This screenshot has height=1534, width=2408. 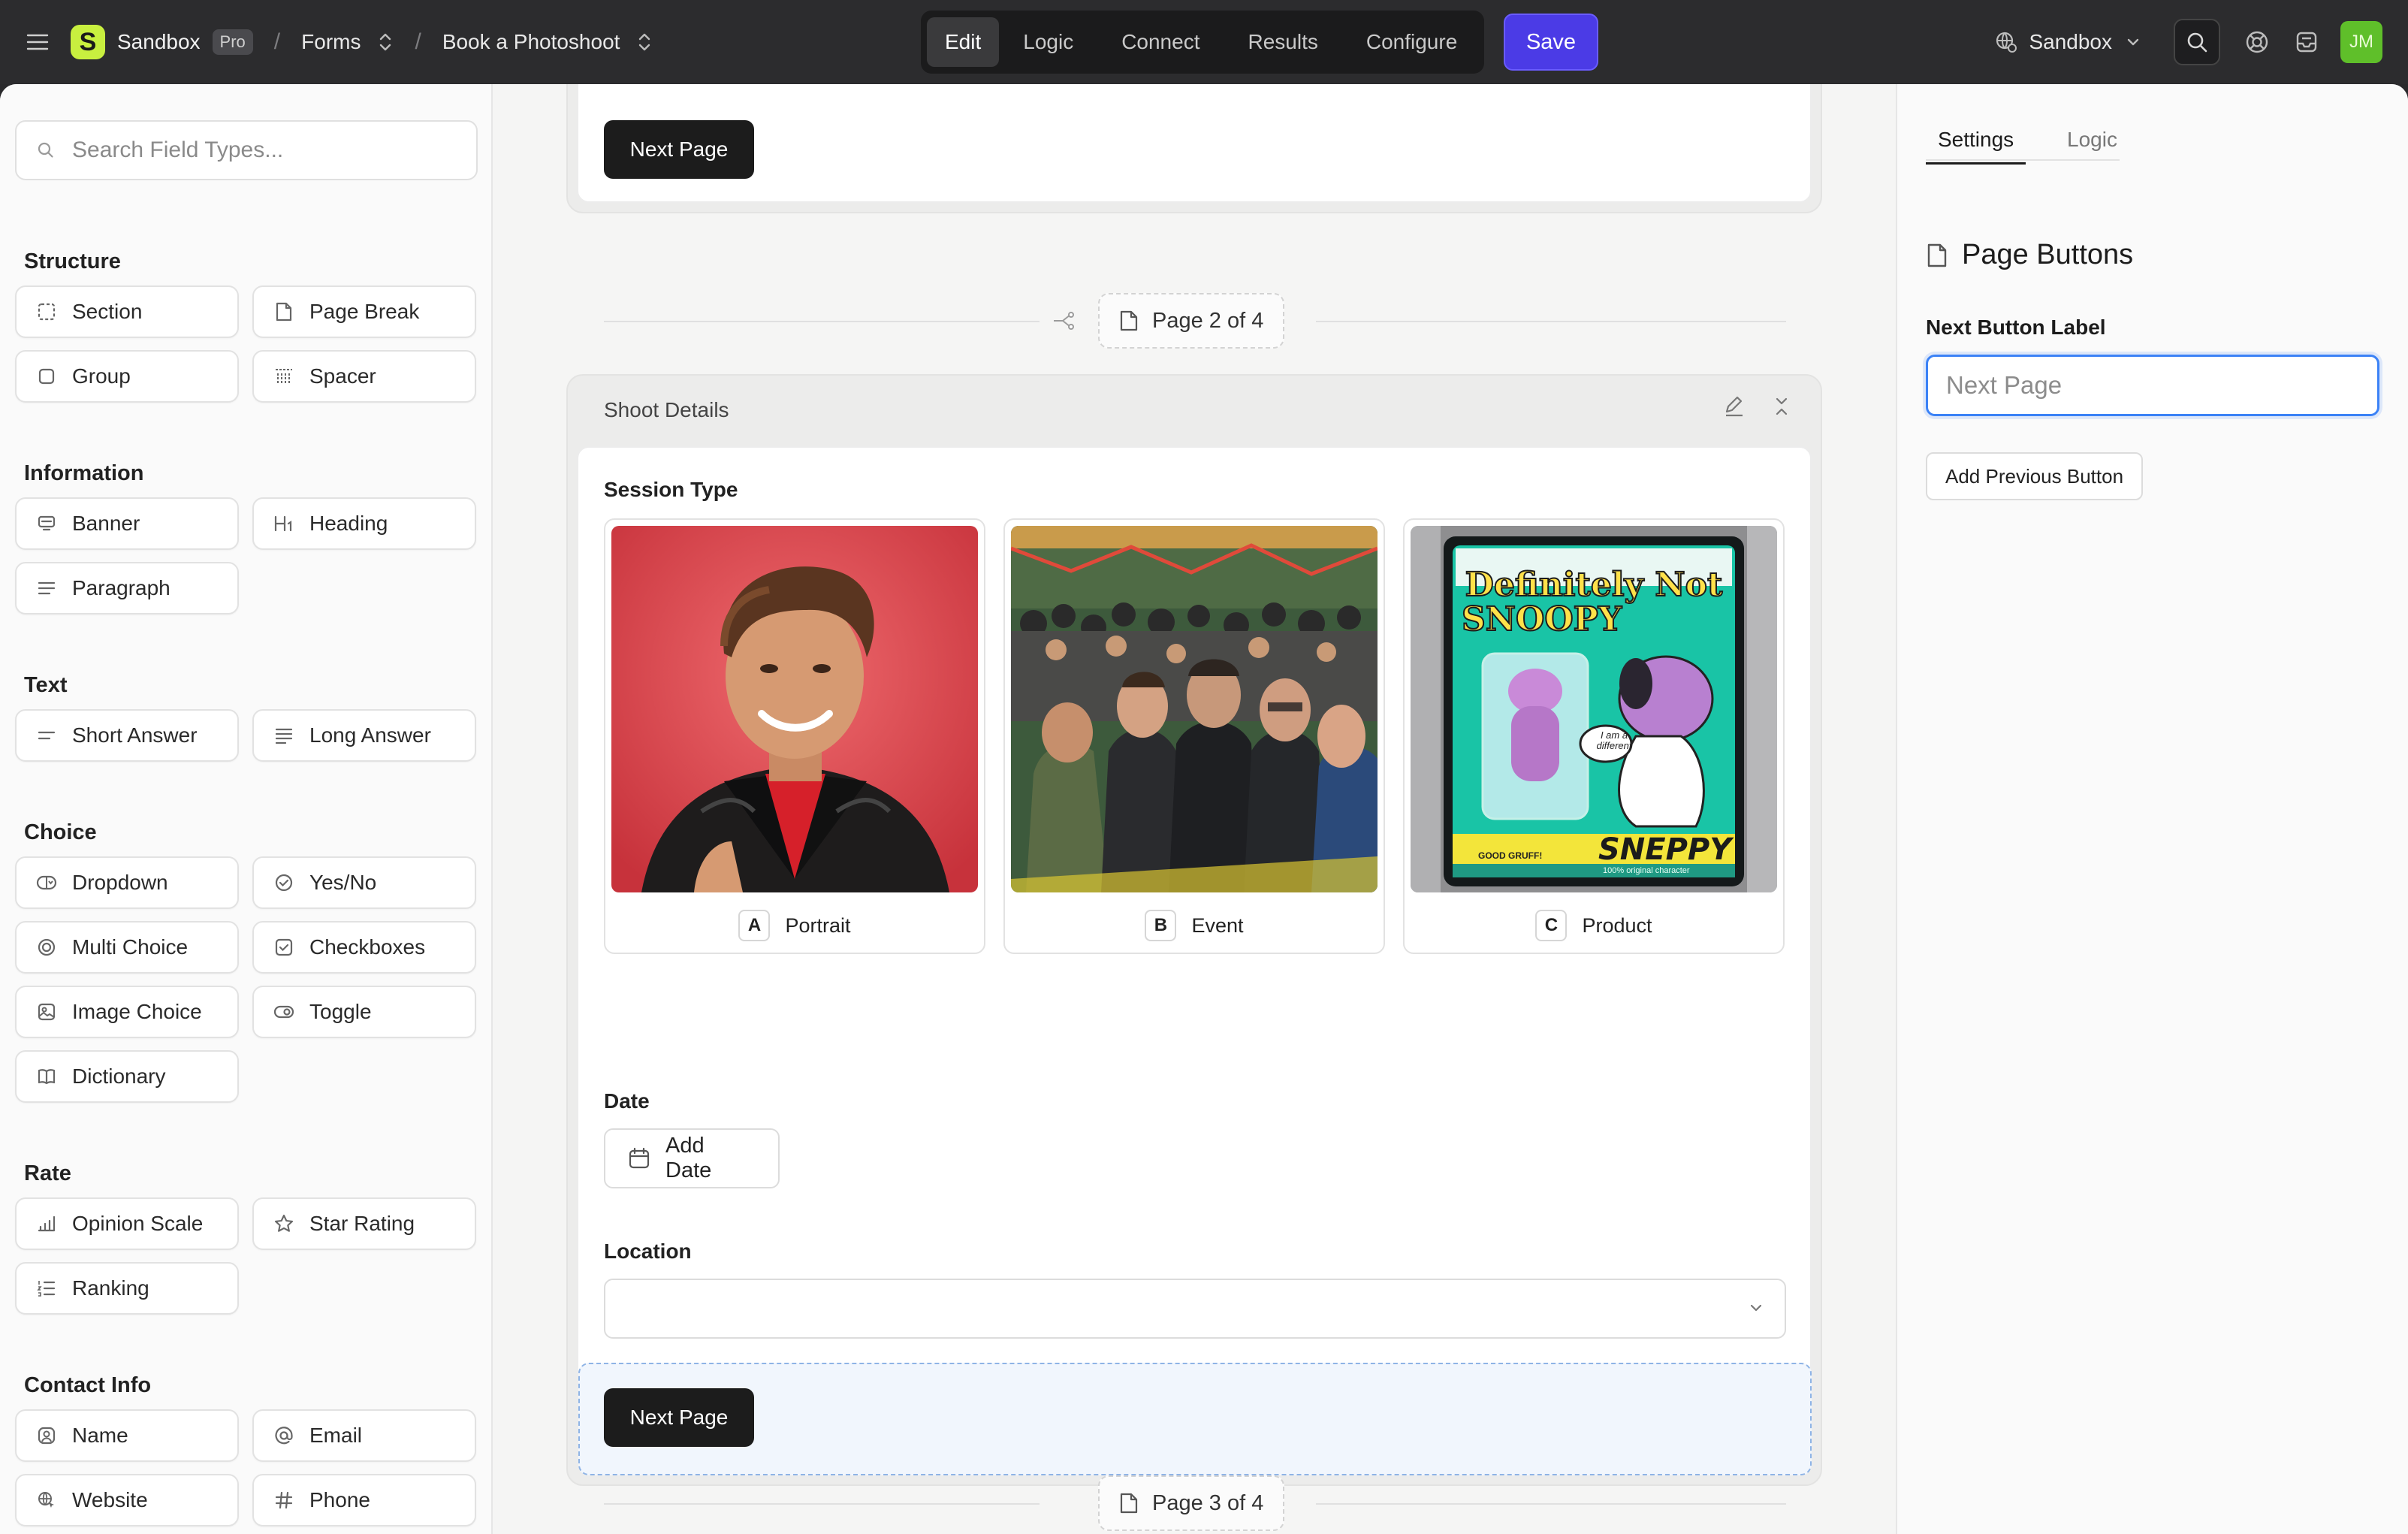 I want to click on next-button-label-input, so click(x=2152, y=385).